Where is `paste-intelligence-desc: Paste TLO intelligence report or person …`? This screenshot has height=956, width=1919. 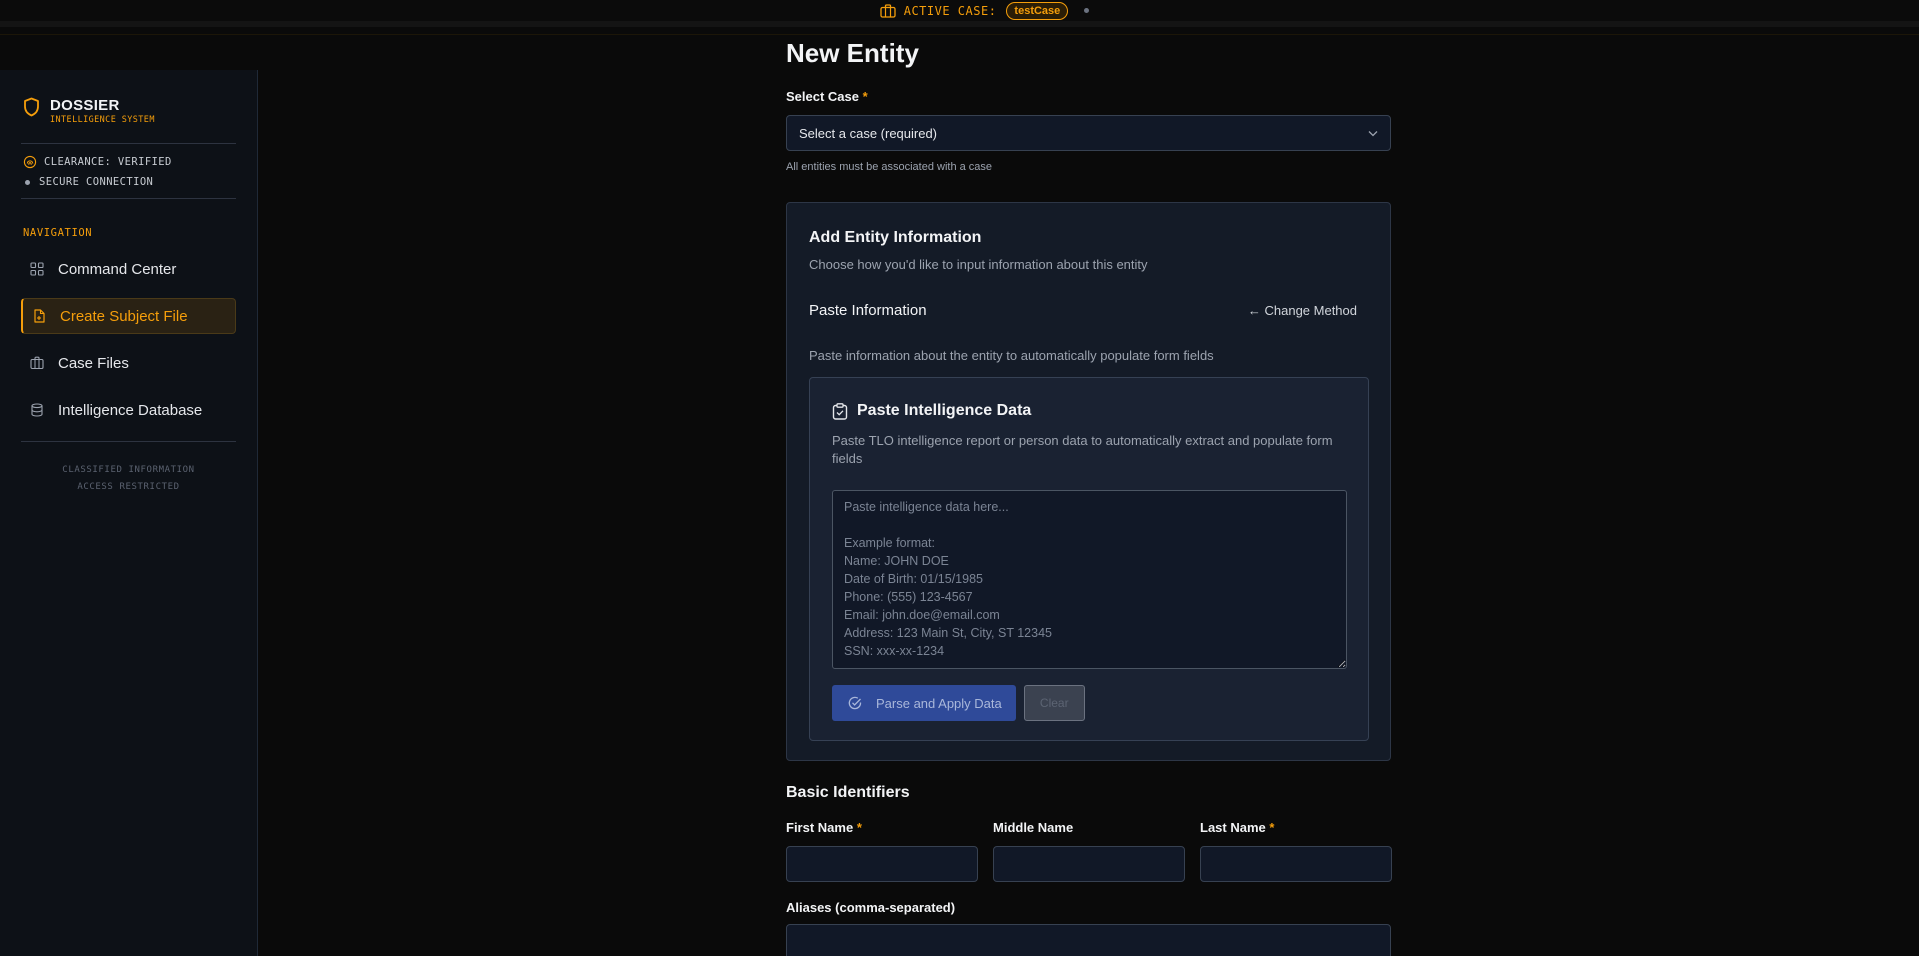
paste-intelligence-desc: Paste TLO intelligence report or person … is located at coordinates (1082, 449).